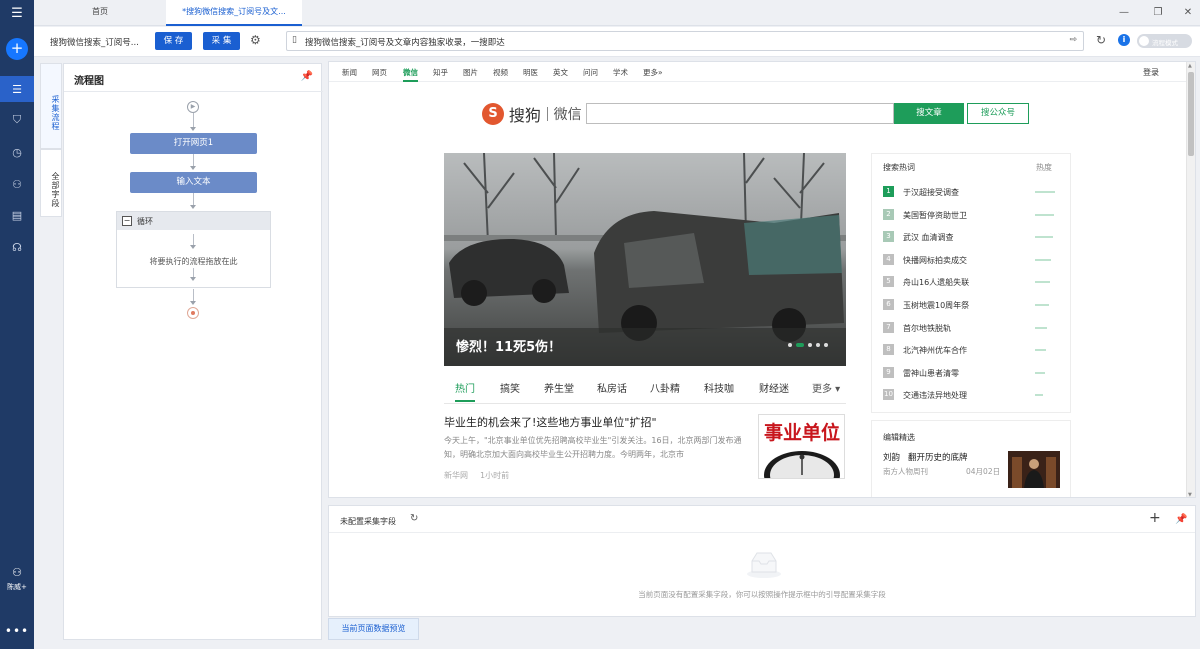  What do you see at coordinates (532, 114) in the screenshot?
I see `sogou-weixin-logo: S 搜狗 微信` at bounding box center [532, 114].